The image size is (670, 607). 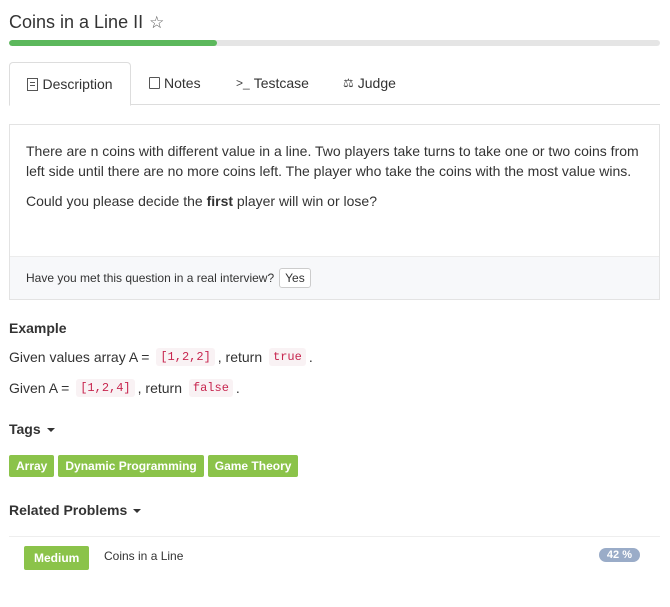 What do you see at coordinates (182, 82) in the screenshot?
I see `tab-notes-label: Notes` at bounding box center [182, 82].